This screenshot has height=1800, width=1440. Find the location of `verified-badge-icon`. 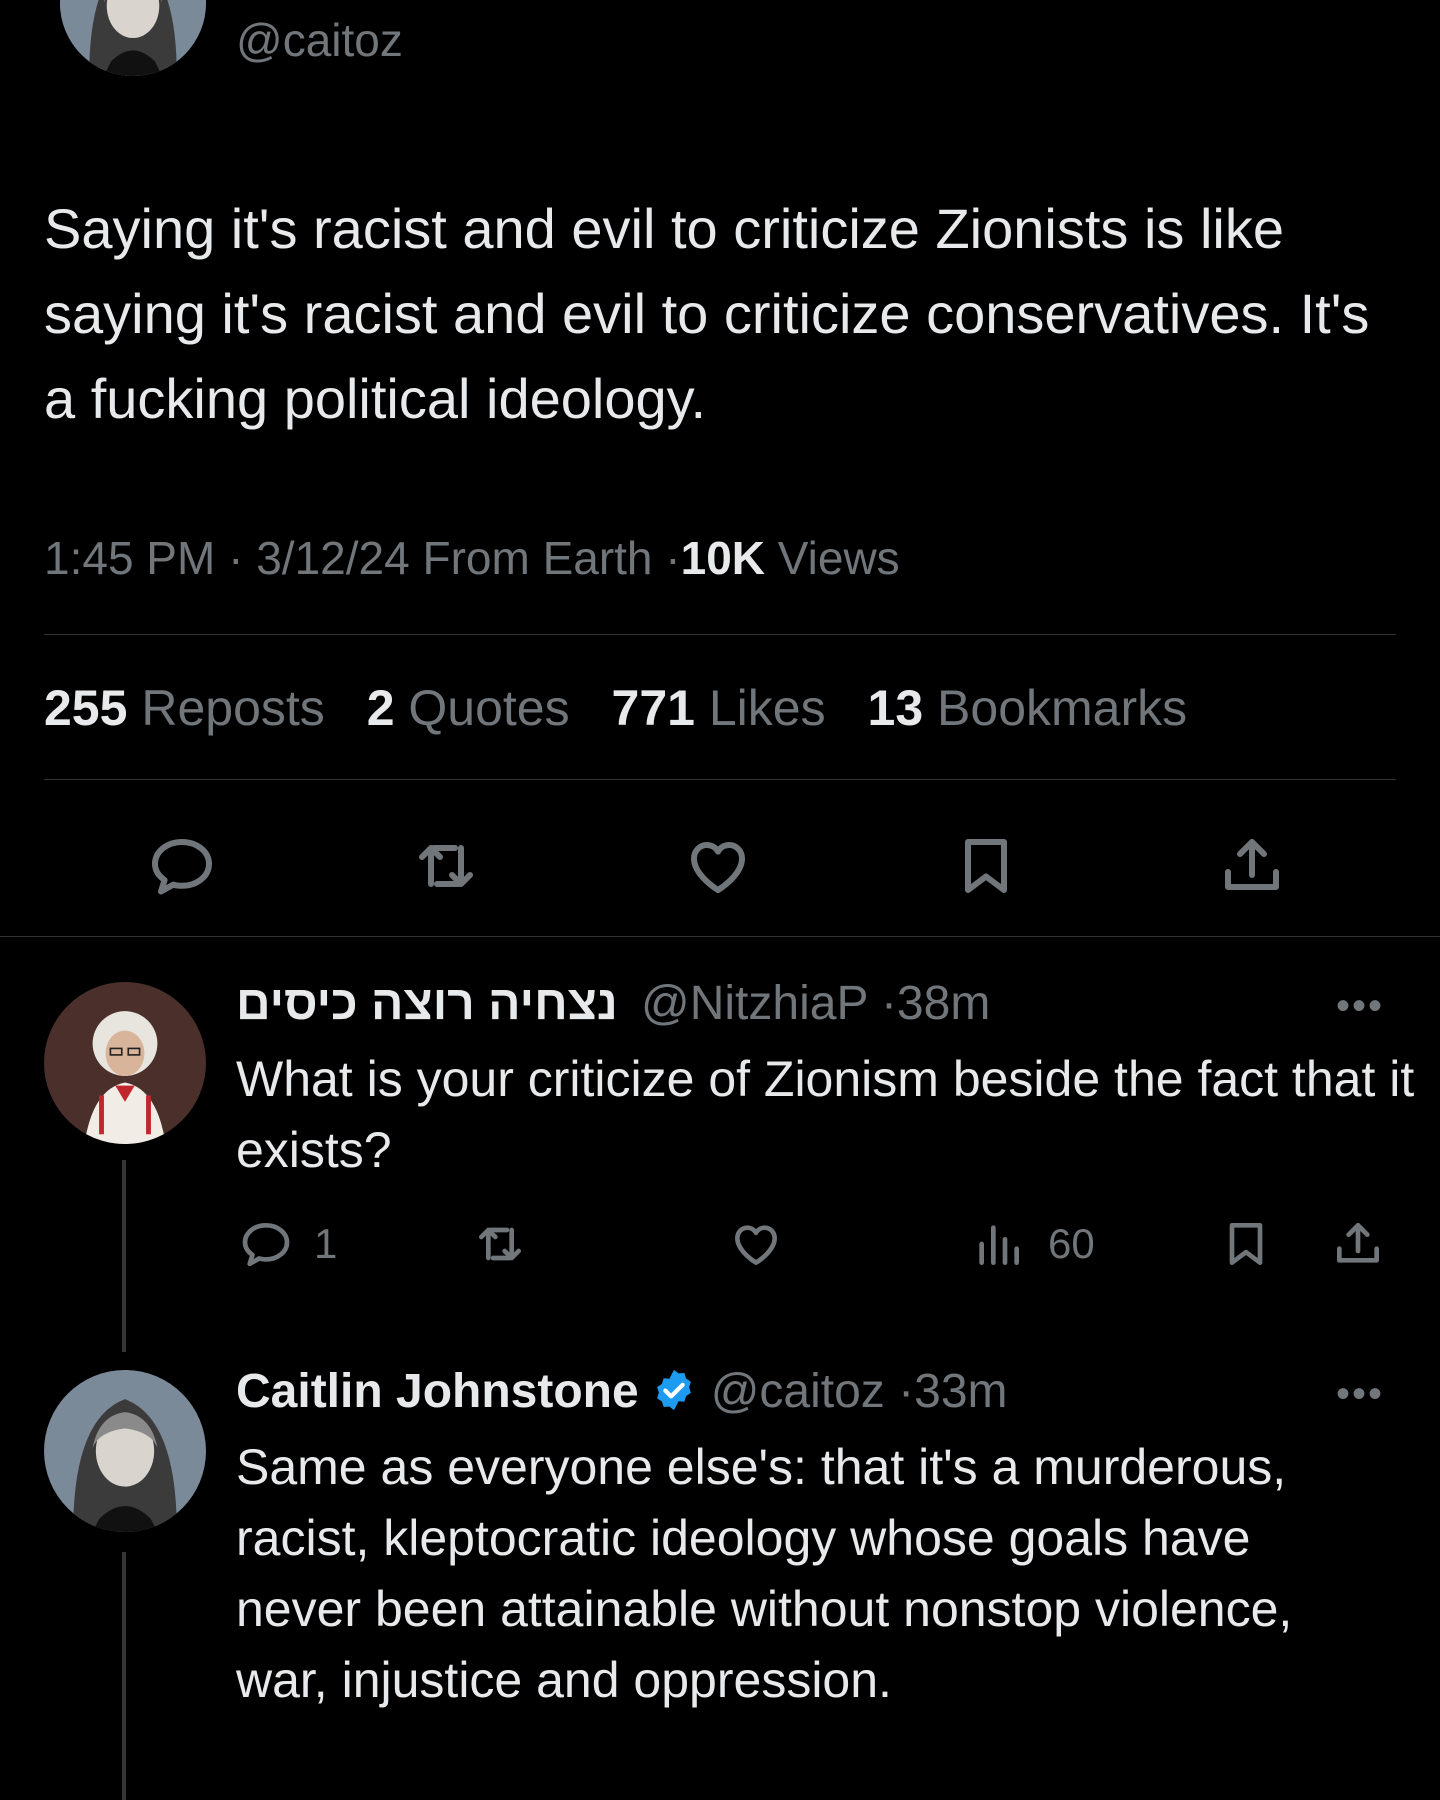

verified-badge-icon is located at coordinates (673, 1390).